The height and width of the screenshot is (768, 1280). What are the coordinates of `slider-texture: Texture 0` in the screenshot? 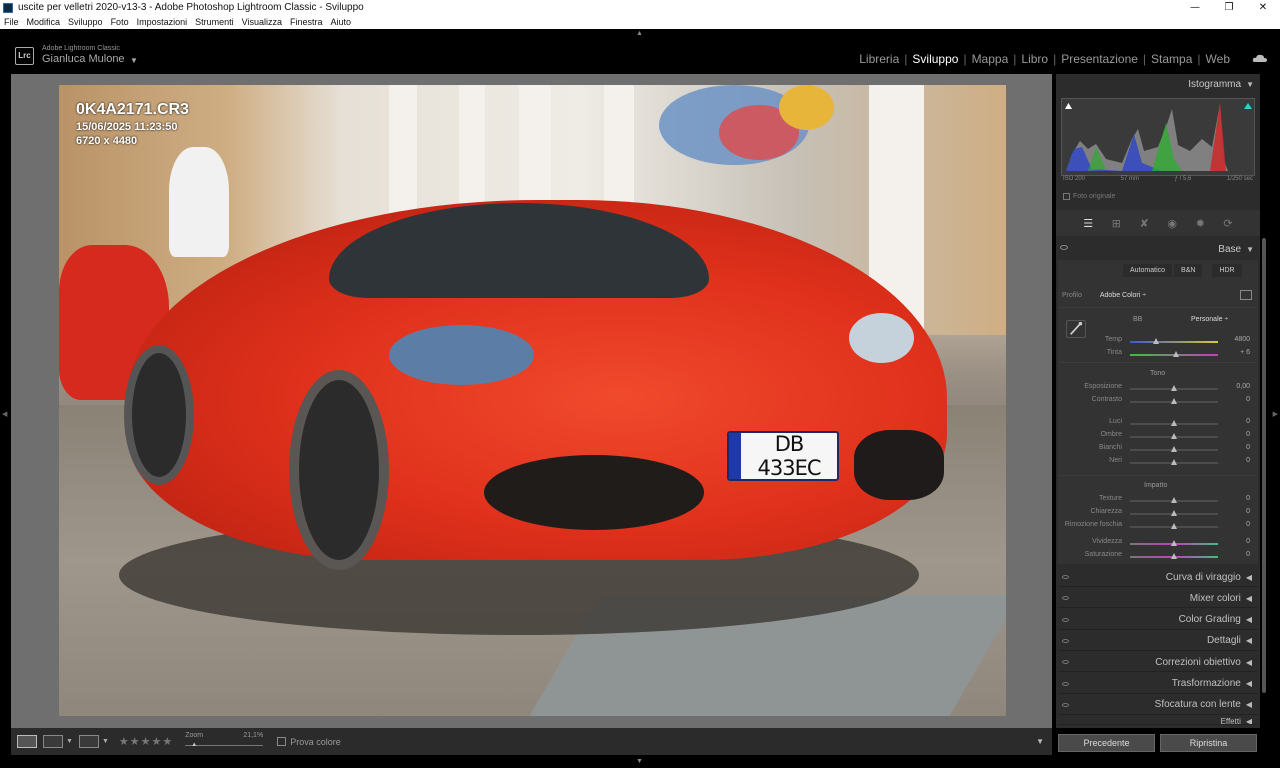 It's located at (1158, 500).